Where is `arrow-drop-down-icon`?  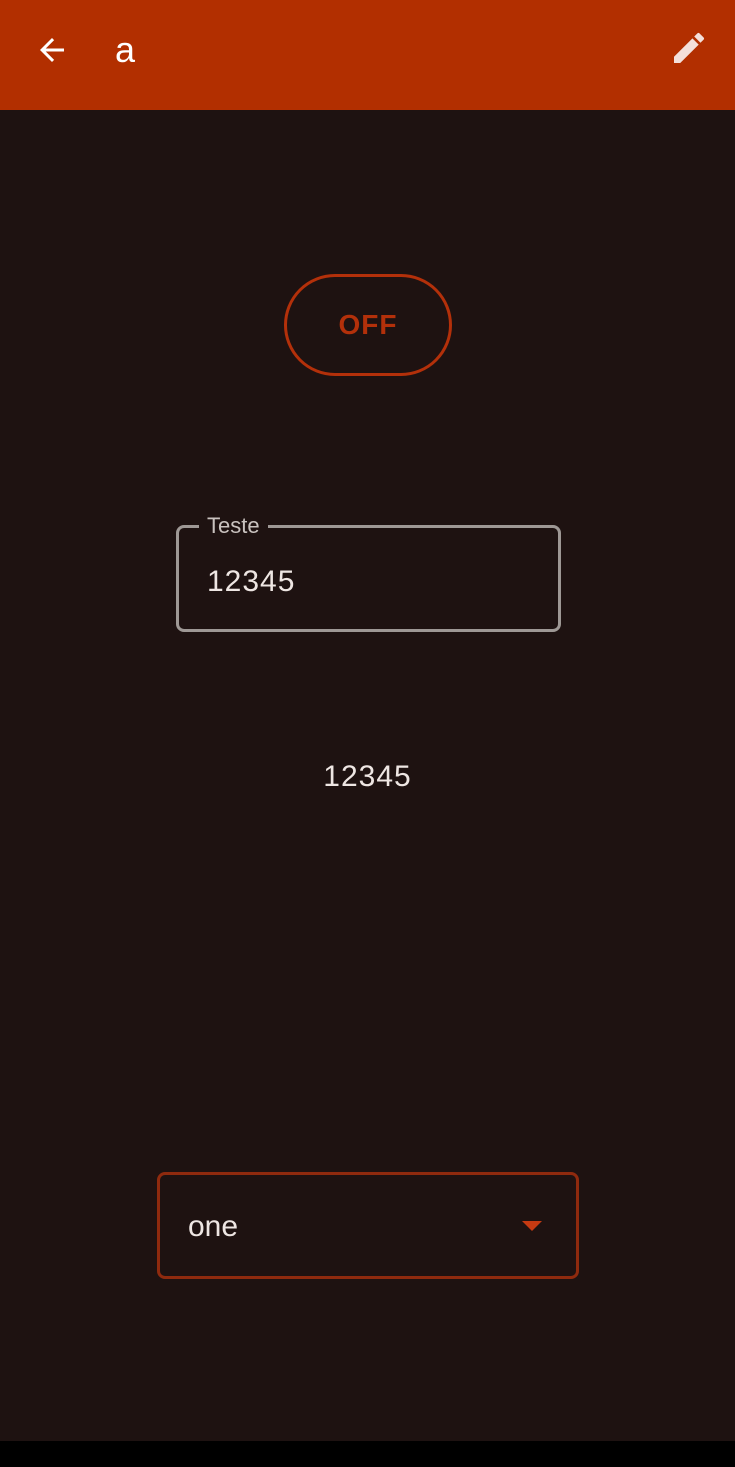 arrow-drop-down-icon is located at coordinates (532, 1226).